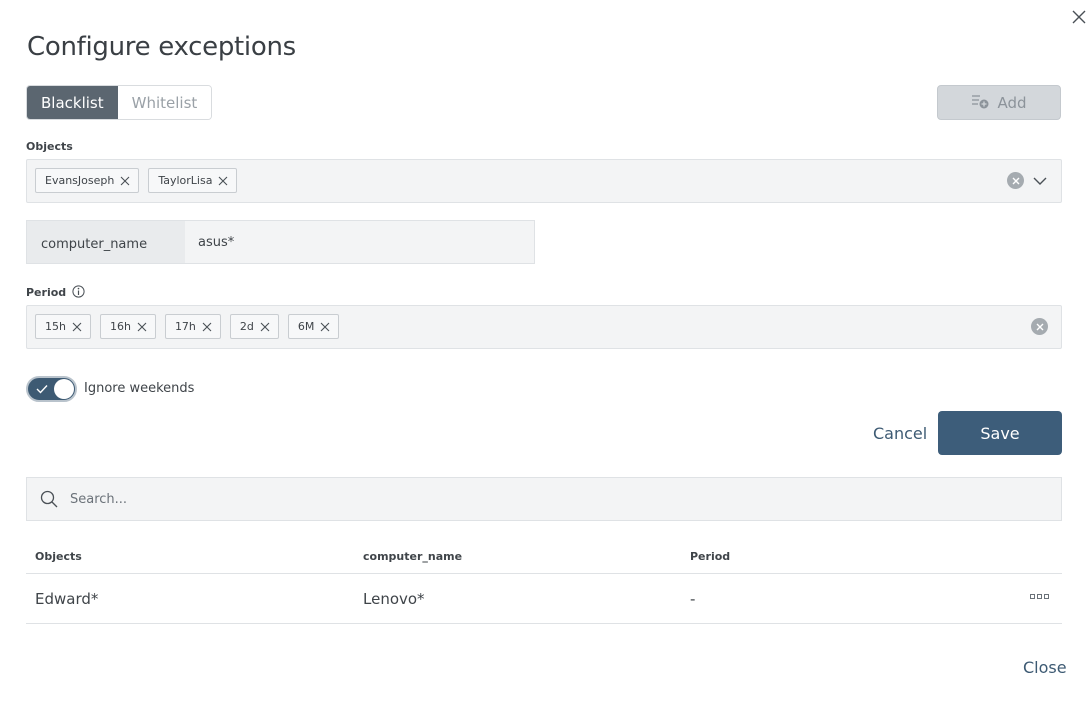  What do you see at coordinates (106, 242) in the screenshot?
I see `attribute-key: computer_name` at bounding box center [106, 242].